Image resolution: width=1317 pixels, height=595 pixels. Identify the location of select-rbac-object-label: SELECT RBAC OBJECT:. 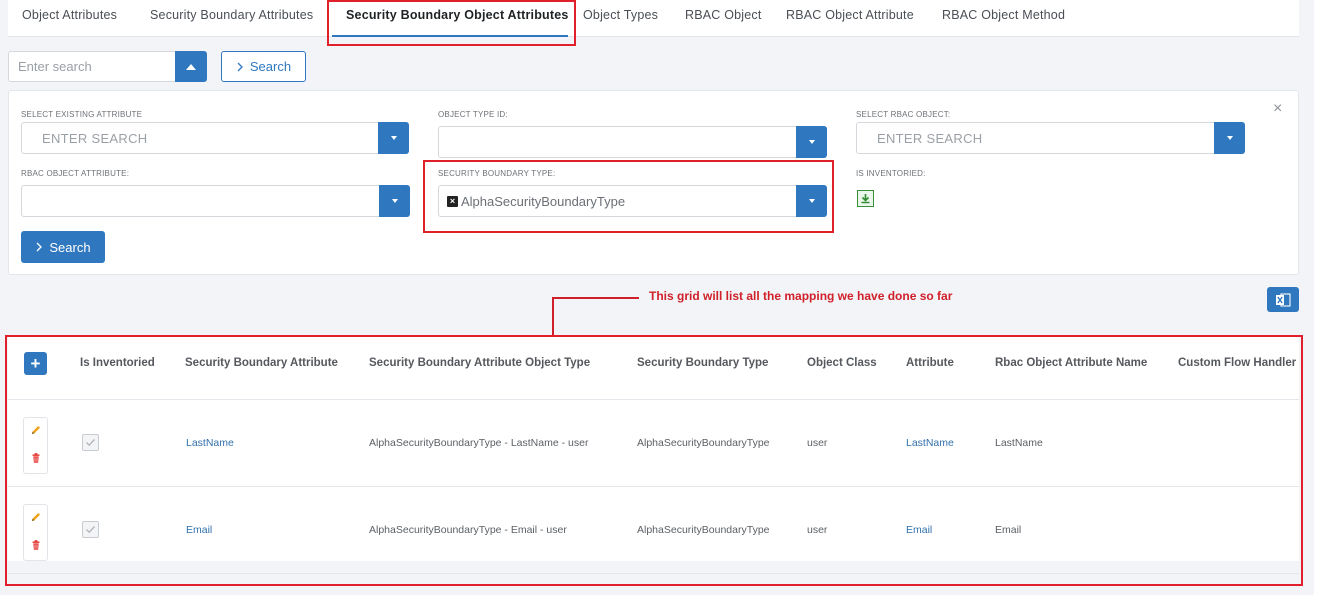
(903, 114).